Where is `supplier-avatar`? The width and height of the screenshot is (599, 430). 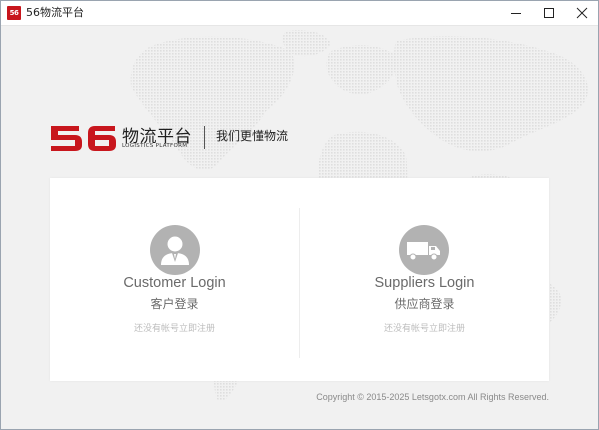
supplier-avatar is located at coordinates (424, 250).